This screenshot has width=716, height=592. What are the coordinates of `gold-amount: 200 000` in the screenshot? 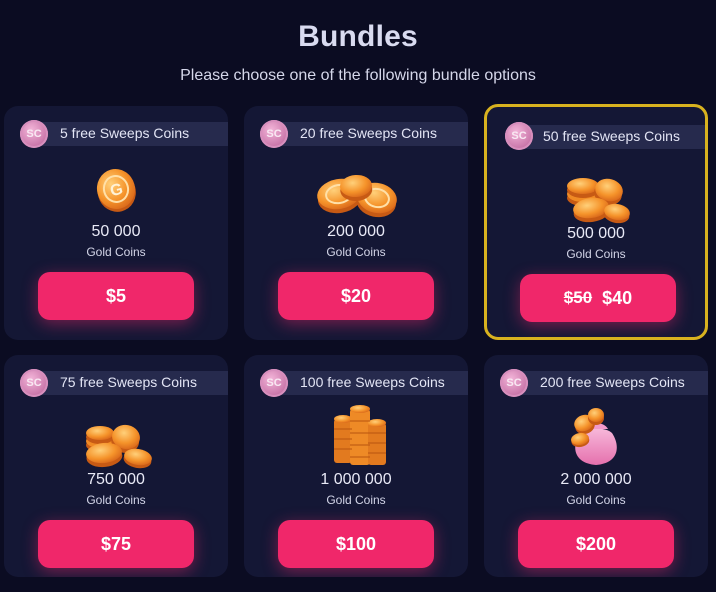 It's located at (356, 231).